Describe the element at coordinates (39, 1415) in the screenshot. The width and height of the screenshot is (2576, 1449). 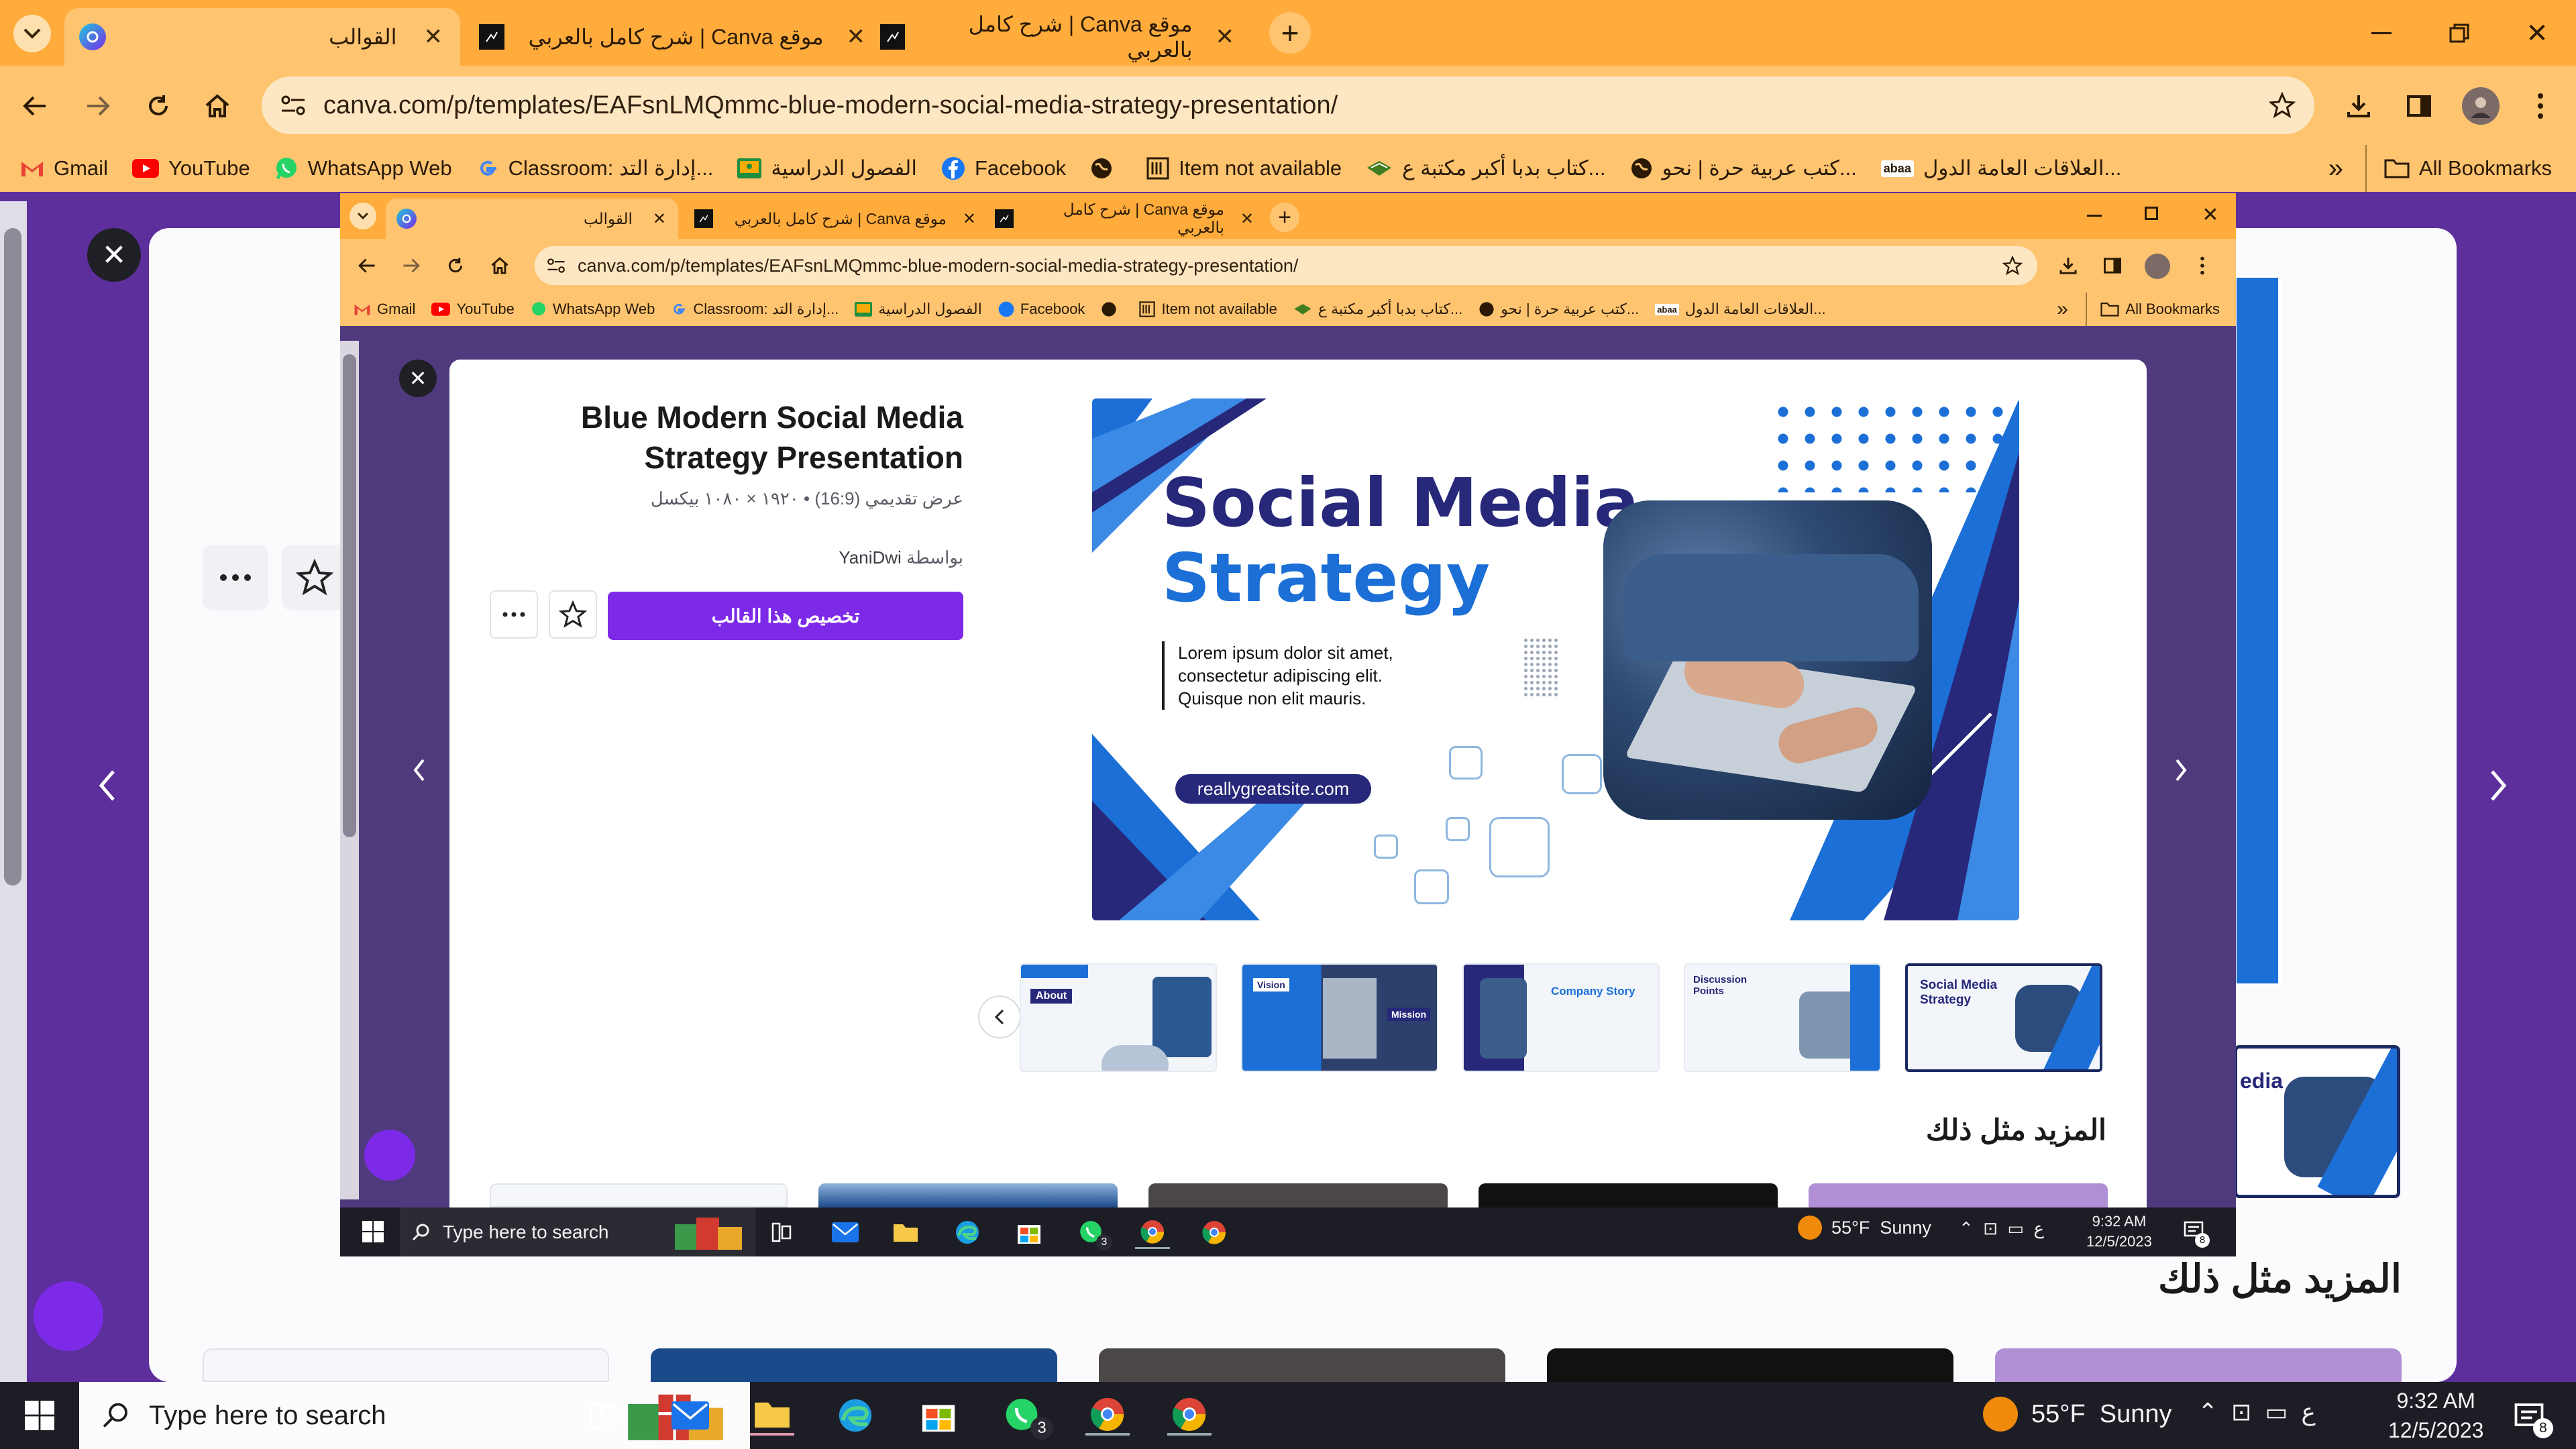
I see `start-button` at that location.